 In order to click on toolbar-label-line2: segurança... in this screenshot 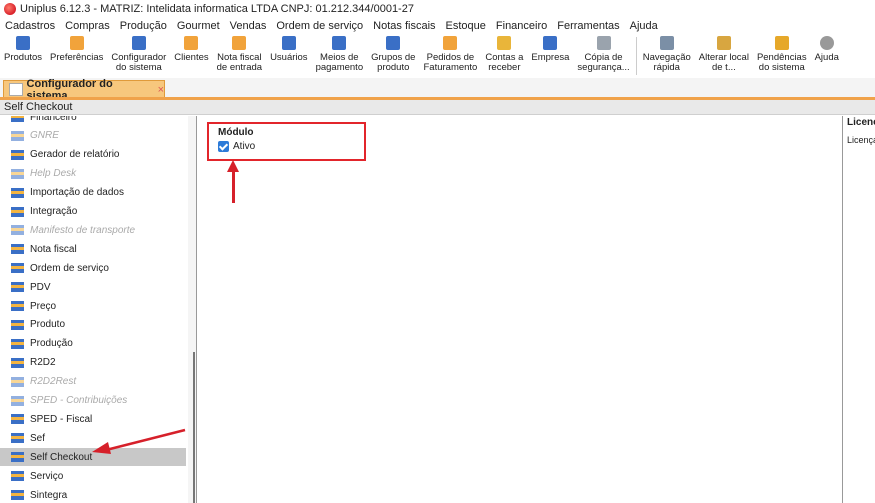, I will do `click(603, 67)`.